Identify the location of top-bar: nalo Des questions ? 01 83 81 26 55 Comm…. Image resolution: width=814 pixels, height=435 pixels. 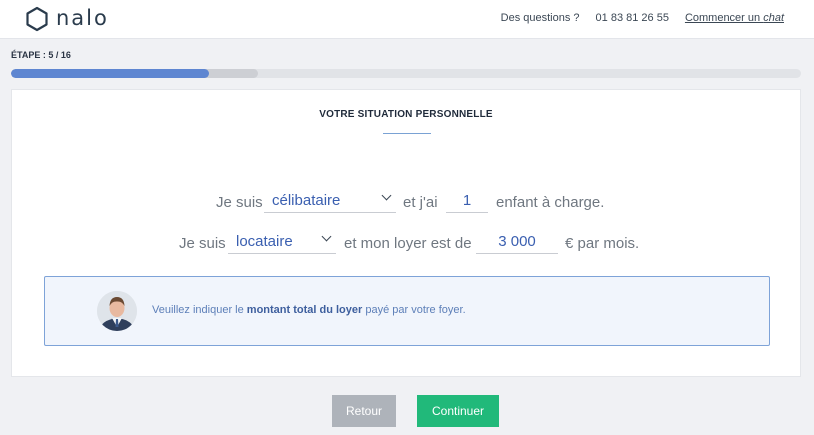
(407, 19).